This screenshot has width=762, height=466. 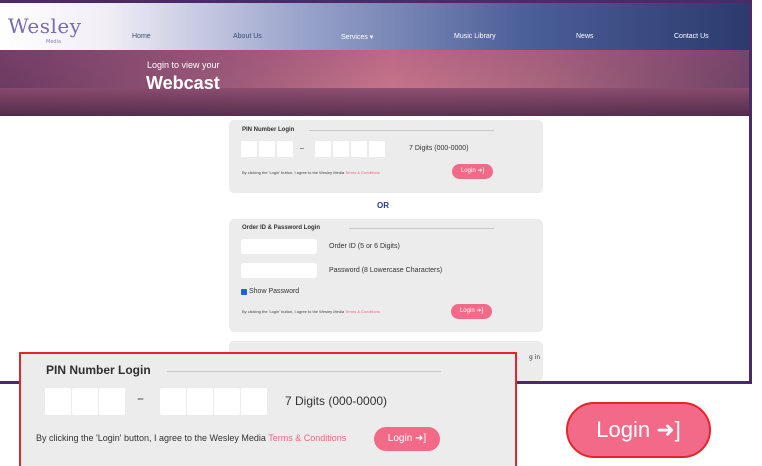 What do you see at coordinates (279, 246) in the screenshot?
I see `order-id-input` at bounding box center [279, 246].